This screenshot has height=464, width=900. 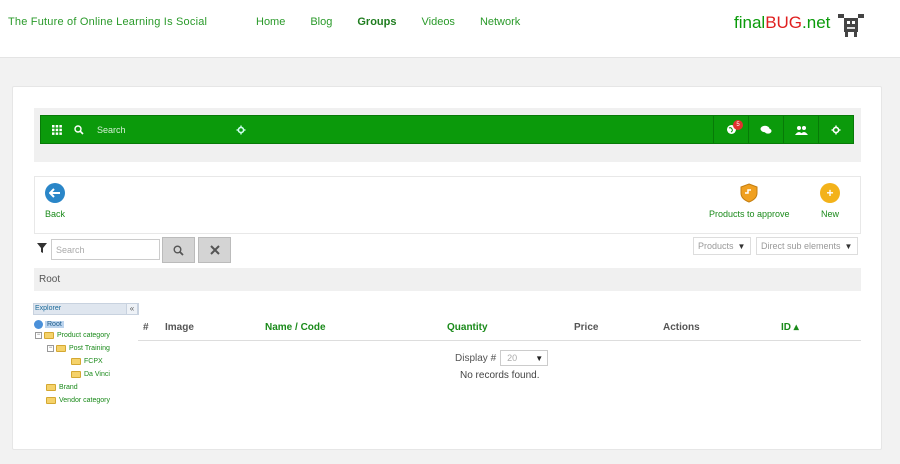 I want to click on site-tagline: The Future of Online Learning Is Social, so click(x=108, y=22).